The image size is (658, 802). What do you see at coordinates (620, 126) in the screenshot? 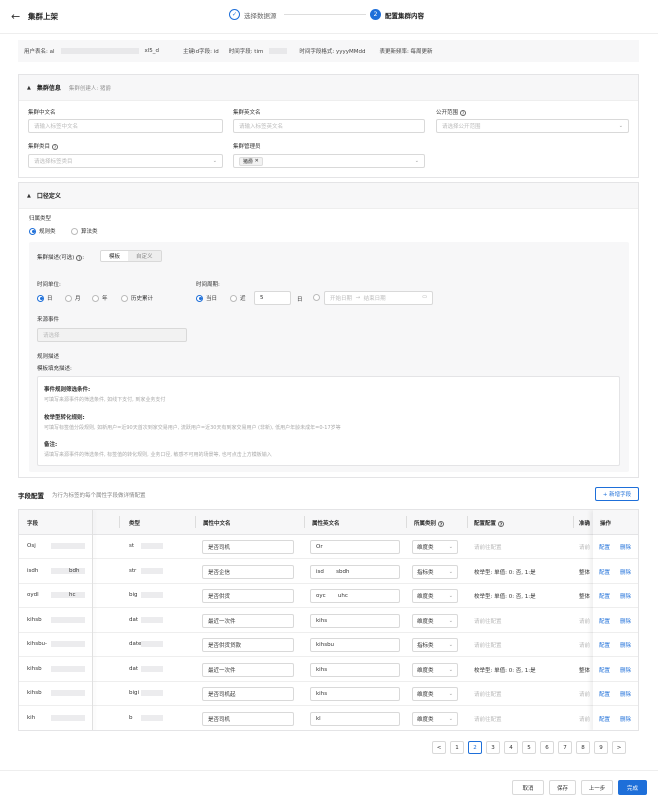
I see `chevron-down-icon: ⌄` at bounding box center [620, 126].